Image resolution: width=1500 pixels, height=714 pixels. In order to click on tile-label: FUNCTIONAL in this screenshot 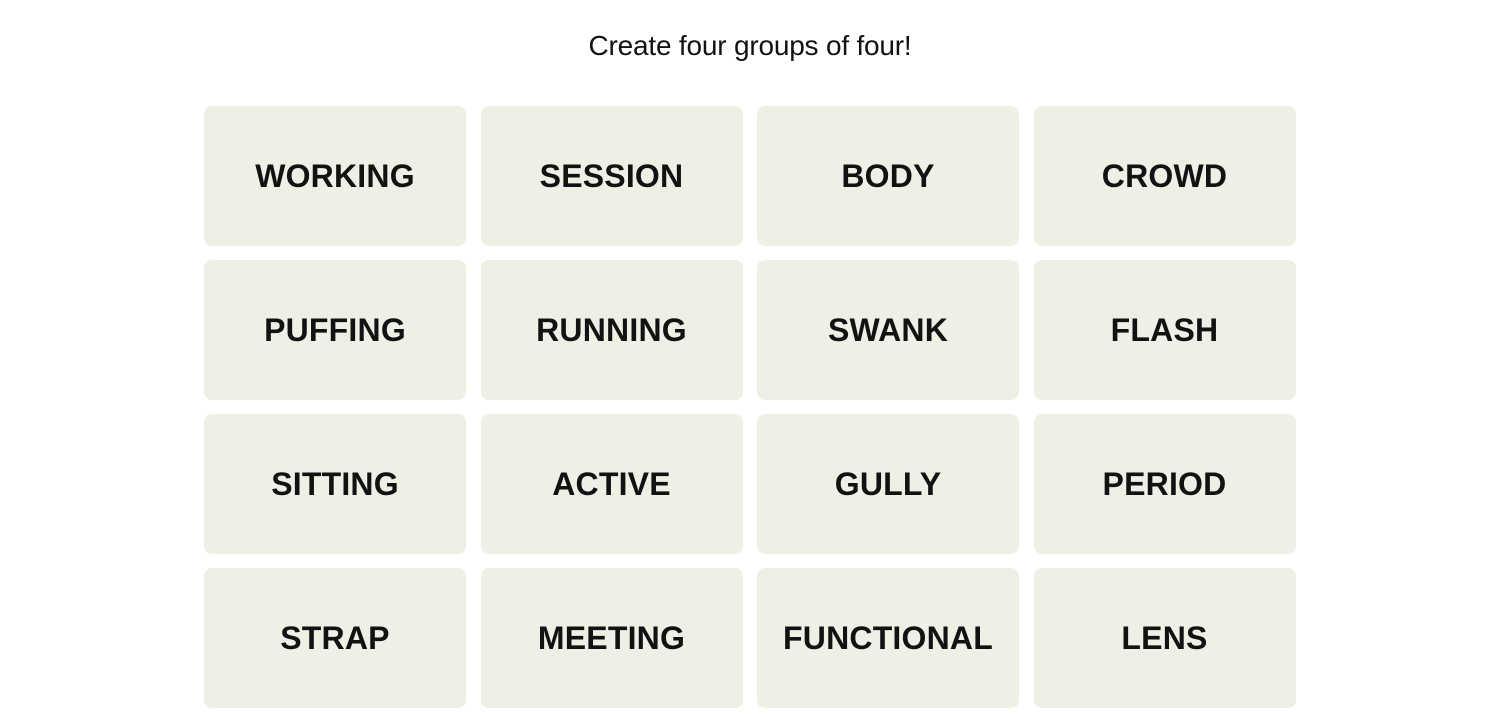, I will do `click(888, 637)`.